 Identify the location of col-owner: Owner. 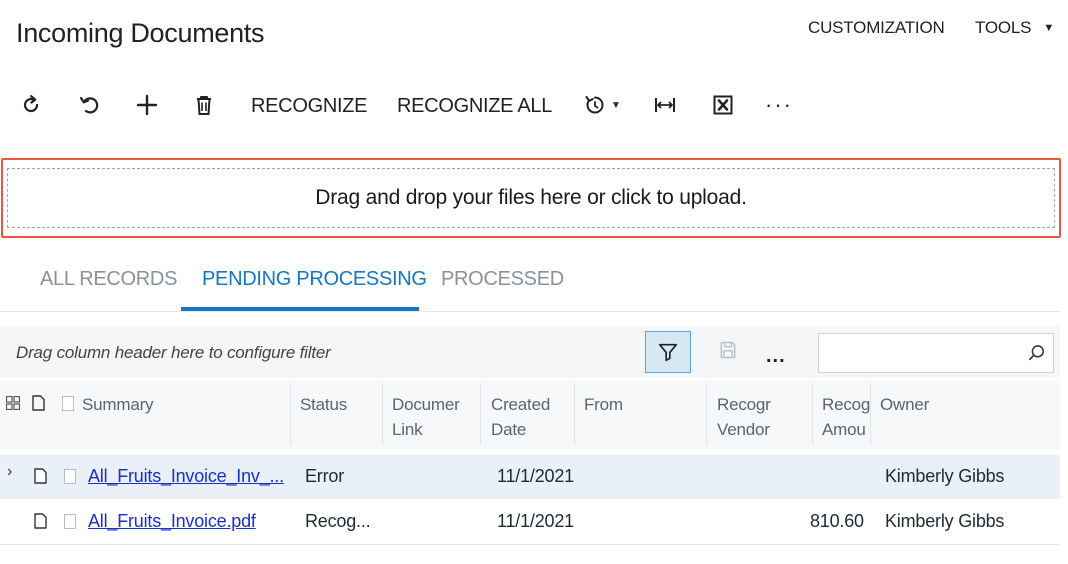
(904, 404).